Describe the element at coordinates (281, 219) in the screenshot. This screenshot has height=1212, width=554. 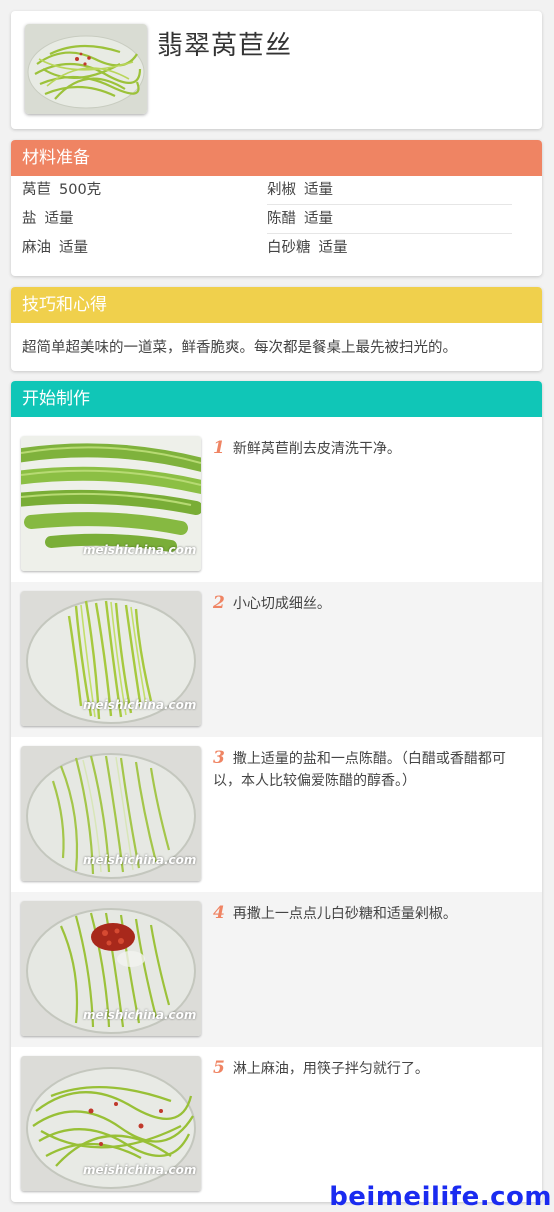
I see `ingredient-name: 陈醋` at that location.